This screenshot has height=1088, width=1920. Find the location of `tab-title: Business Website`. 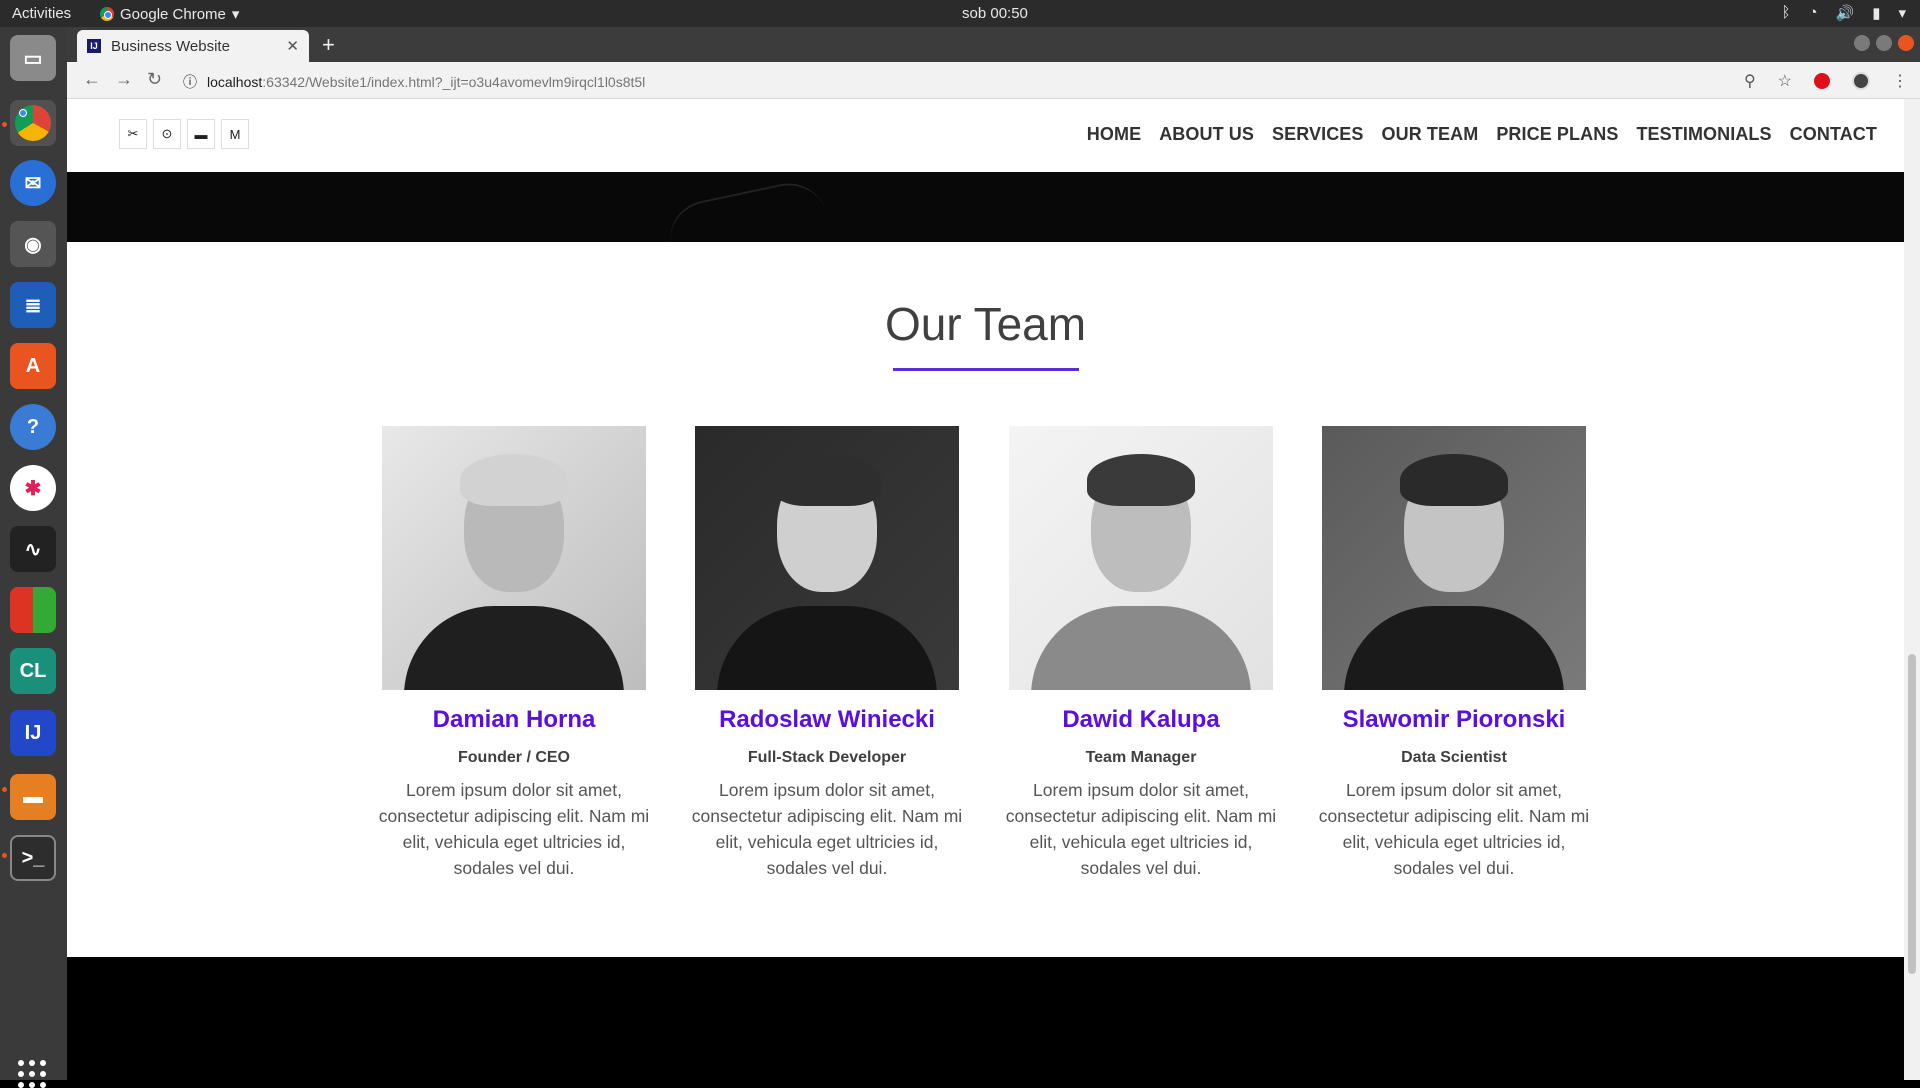

tab-title: Business Website is located at coordinates (170, 46).